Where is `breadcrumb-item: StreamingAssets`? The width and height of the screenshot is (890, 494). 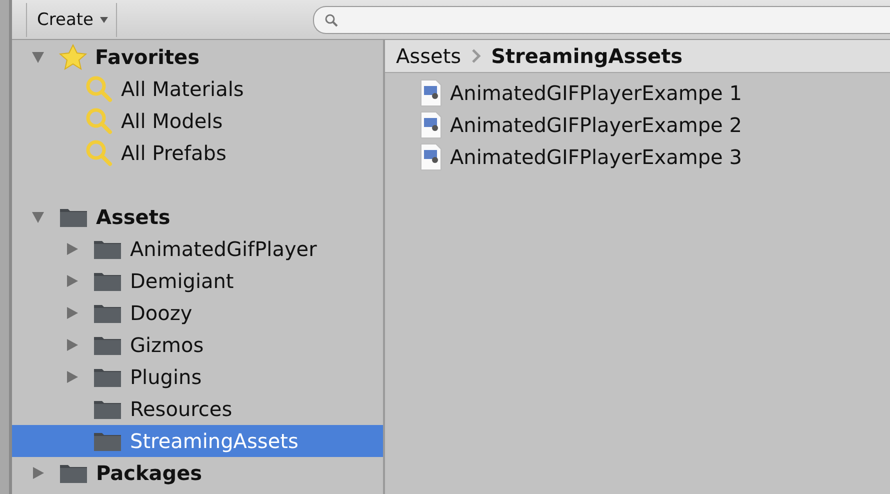 breadcrumb-item: StreamingAssets is located at coordinates (587, 56).